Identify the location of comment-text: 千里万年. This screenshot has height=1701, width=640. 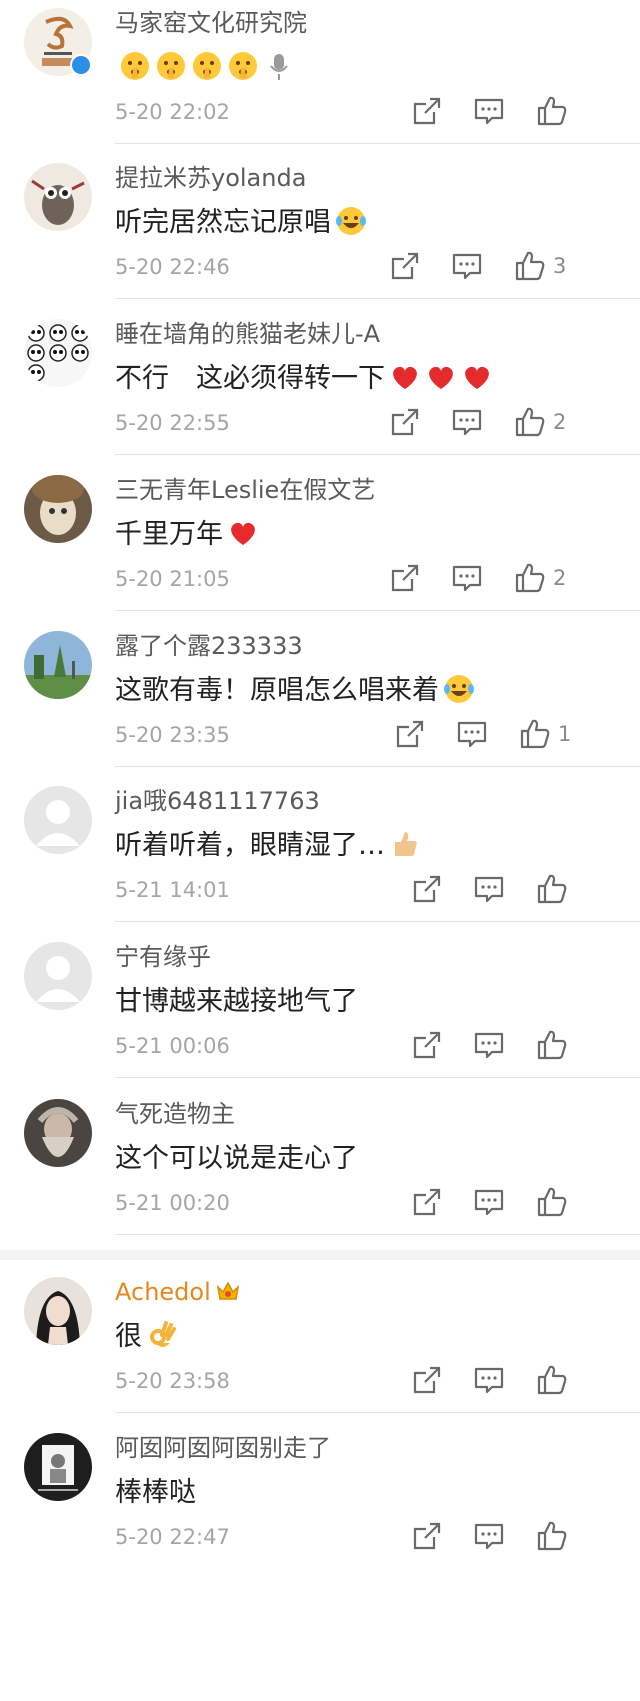
(187, 538).